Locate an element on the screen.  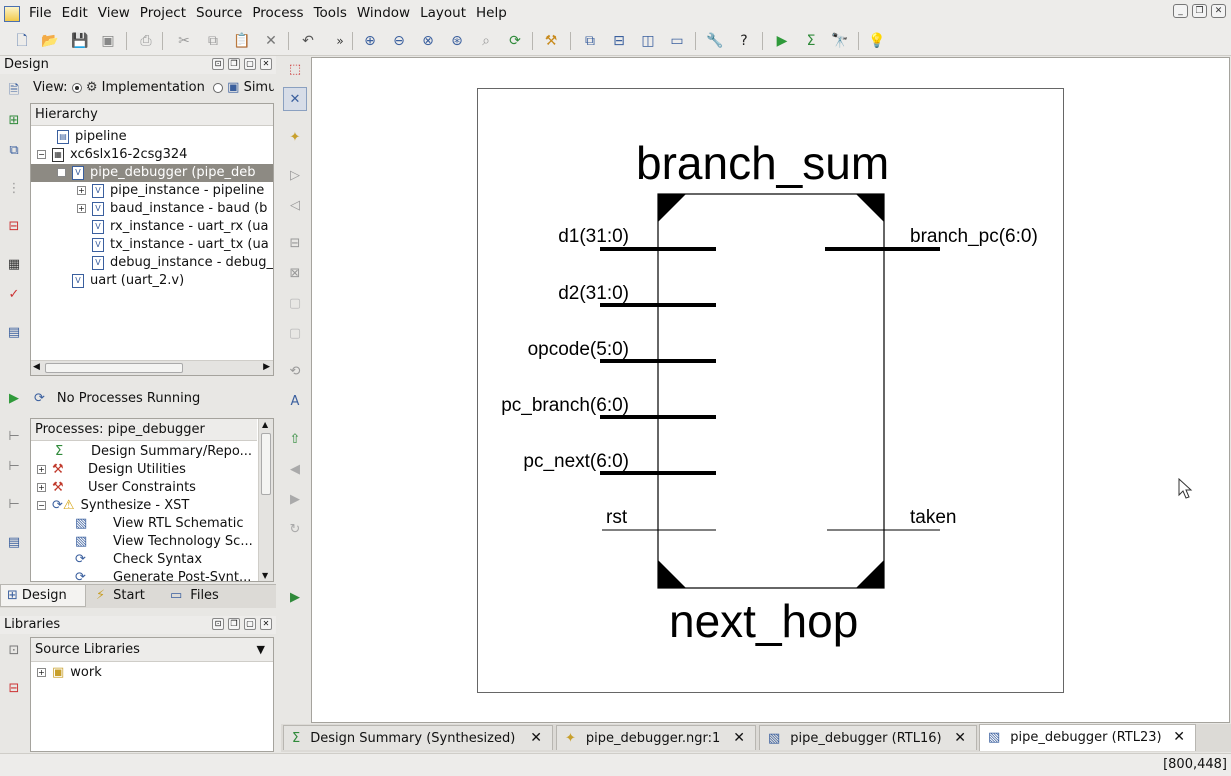
tab-ngr: ✦ pipe_debugger.ngr:1 ✕ is located at coordinates (656, 737).